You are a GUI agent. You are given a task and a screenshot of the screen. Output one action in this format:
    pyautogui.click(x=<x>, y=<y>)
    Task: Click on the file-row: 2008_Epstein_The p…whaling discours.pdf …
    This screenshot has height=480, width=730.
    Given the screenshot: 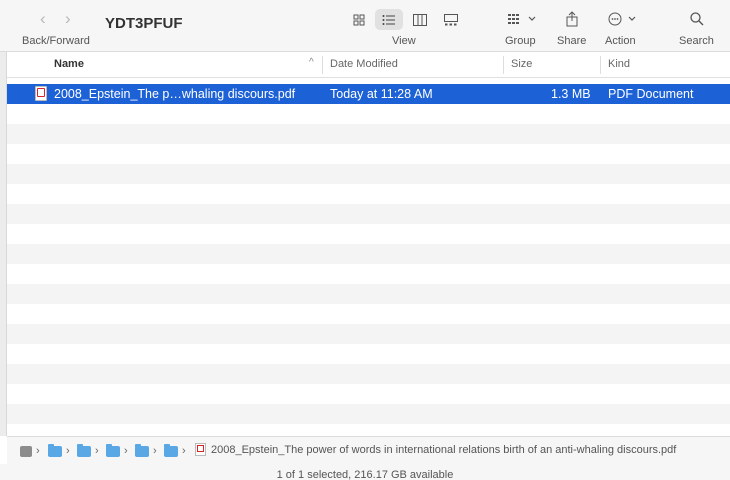 What is the action you would take?
    pyautogui.click(x=368, y=94)
    